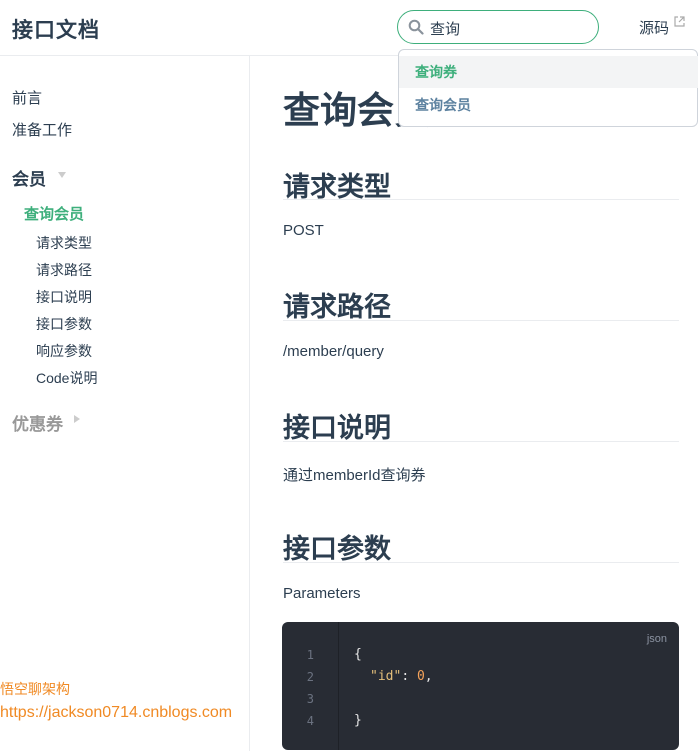 The width and height of the screenshot is (698, 751). What do you see at coordinates (409, 676) in the screenshot?
I see `code-token: :` at bounding box center [409, 676].